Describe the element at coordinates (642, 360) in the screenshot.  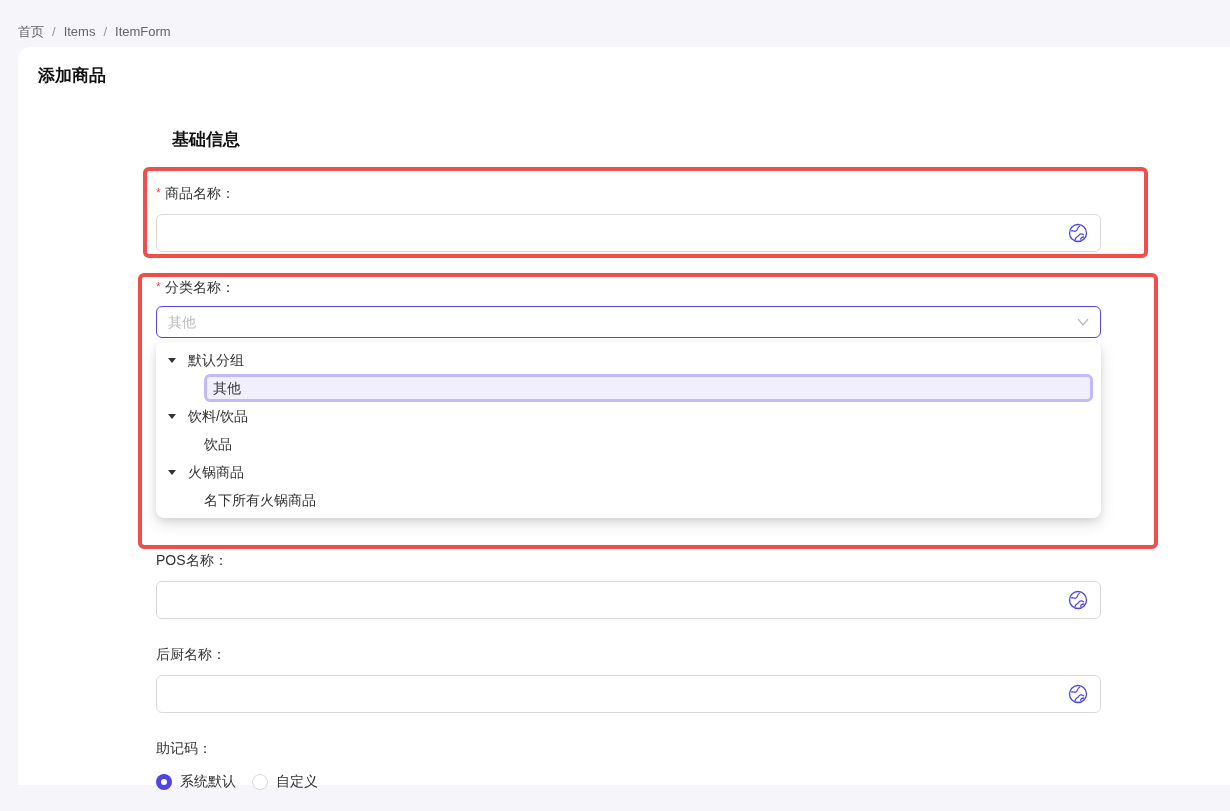
I see `tree-option: 默认分组` at that location.